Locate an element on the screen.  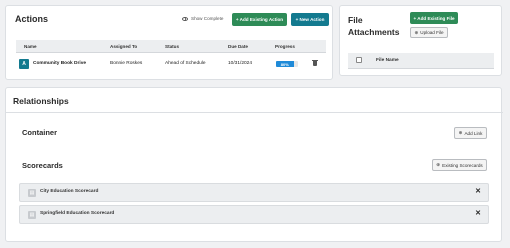
actions-title: Actions is located at coordinates (32, 19).